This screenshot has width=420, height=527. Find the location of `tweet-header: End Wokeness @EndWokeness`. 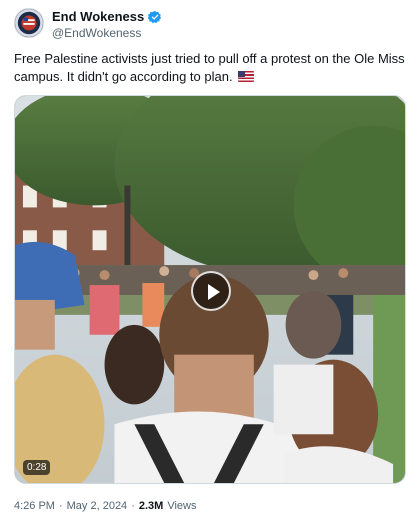

tweet-header: End Wokeness @EndWokeness is located at coordinates (210, 23).